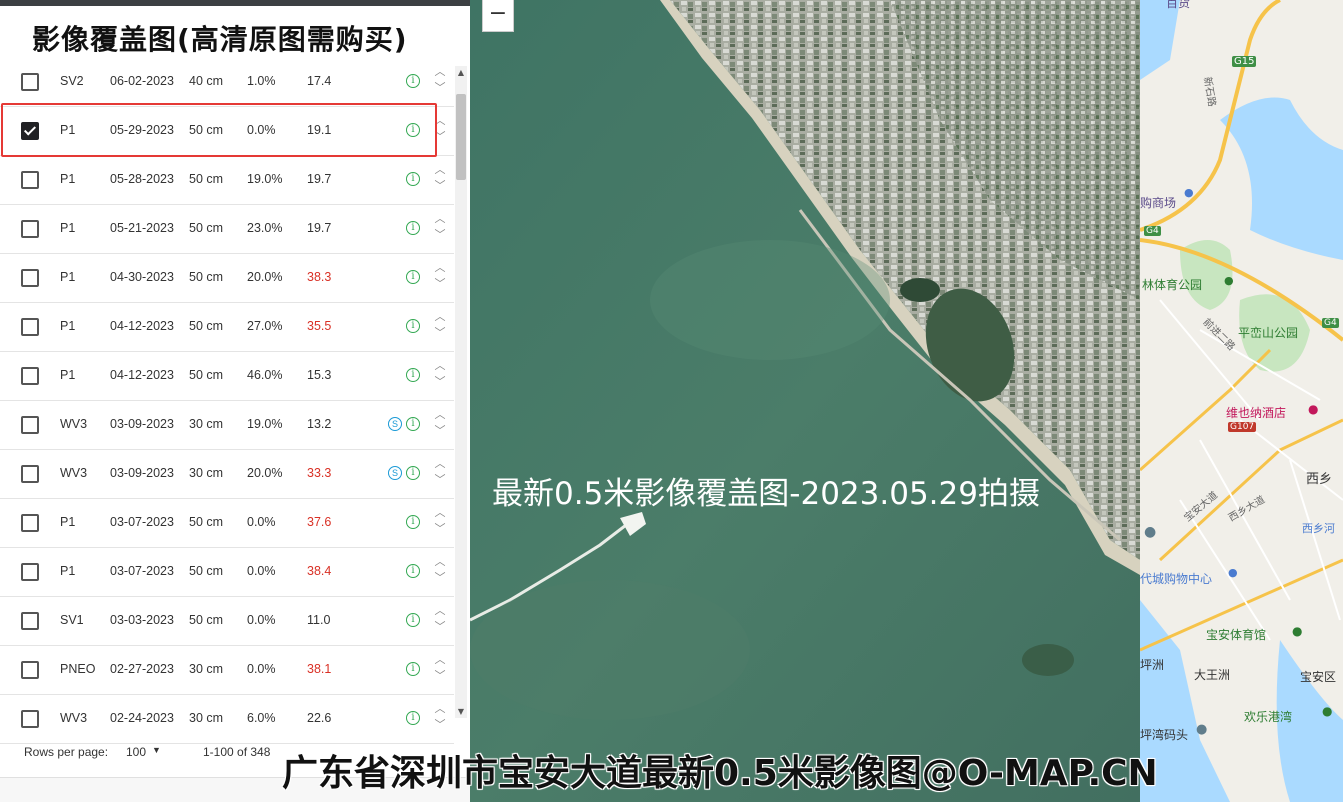  I want to click on map-label: 坪湾码头, so click(1164, 735).